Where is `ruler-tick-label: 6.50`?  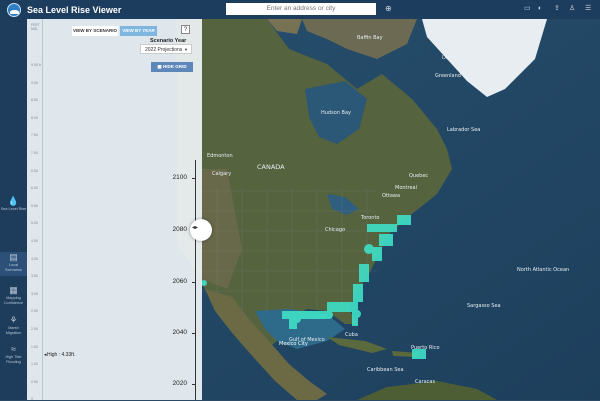 ruler-tick-label: 6.50 is located at coordinates (34, 170).